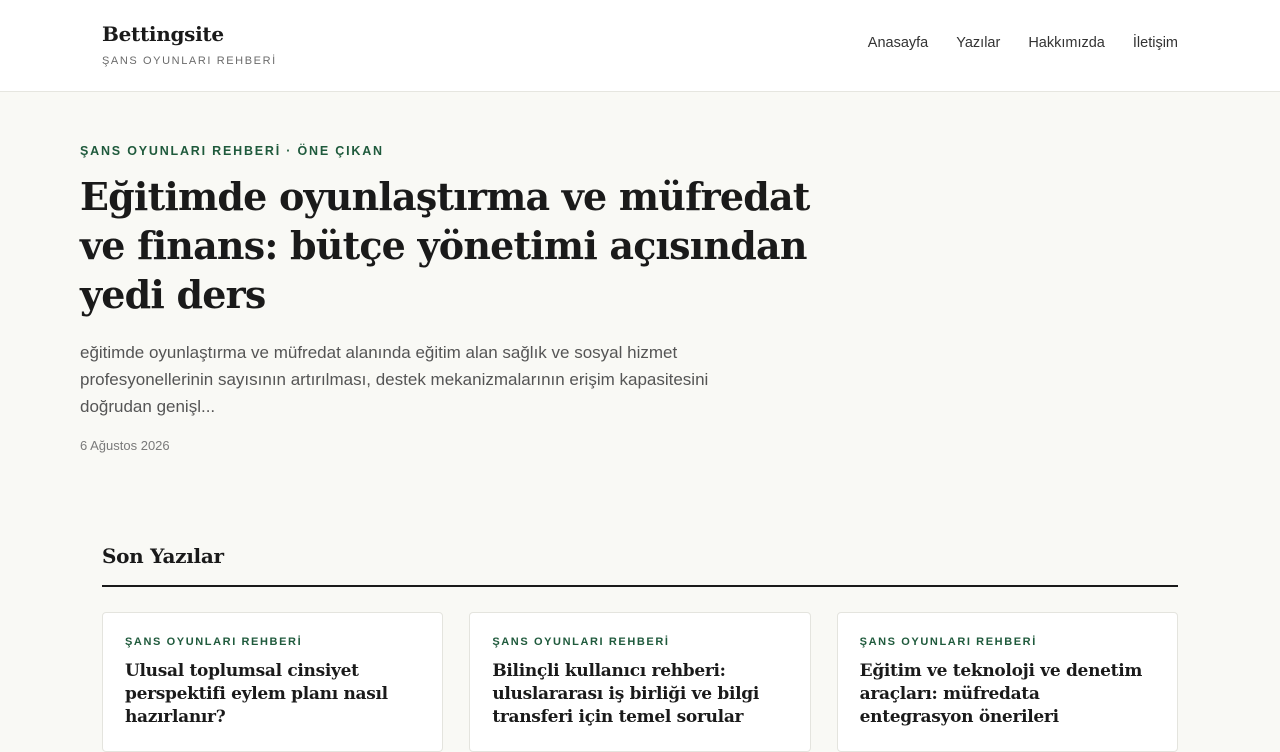 This screenshot has width=1280, height=752. I want to click on main-nav: Anasayfa Yazılar Hakkımızda İletişim, so click(1023, 43).